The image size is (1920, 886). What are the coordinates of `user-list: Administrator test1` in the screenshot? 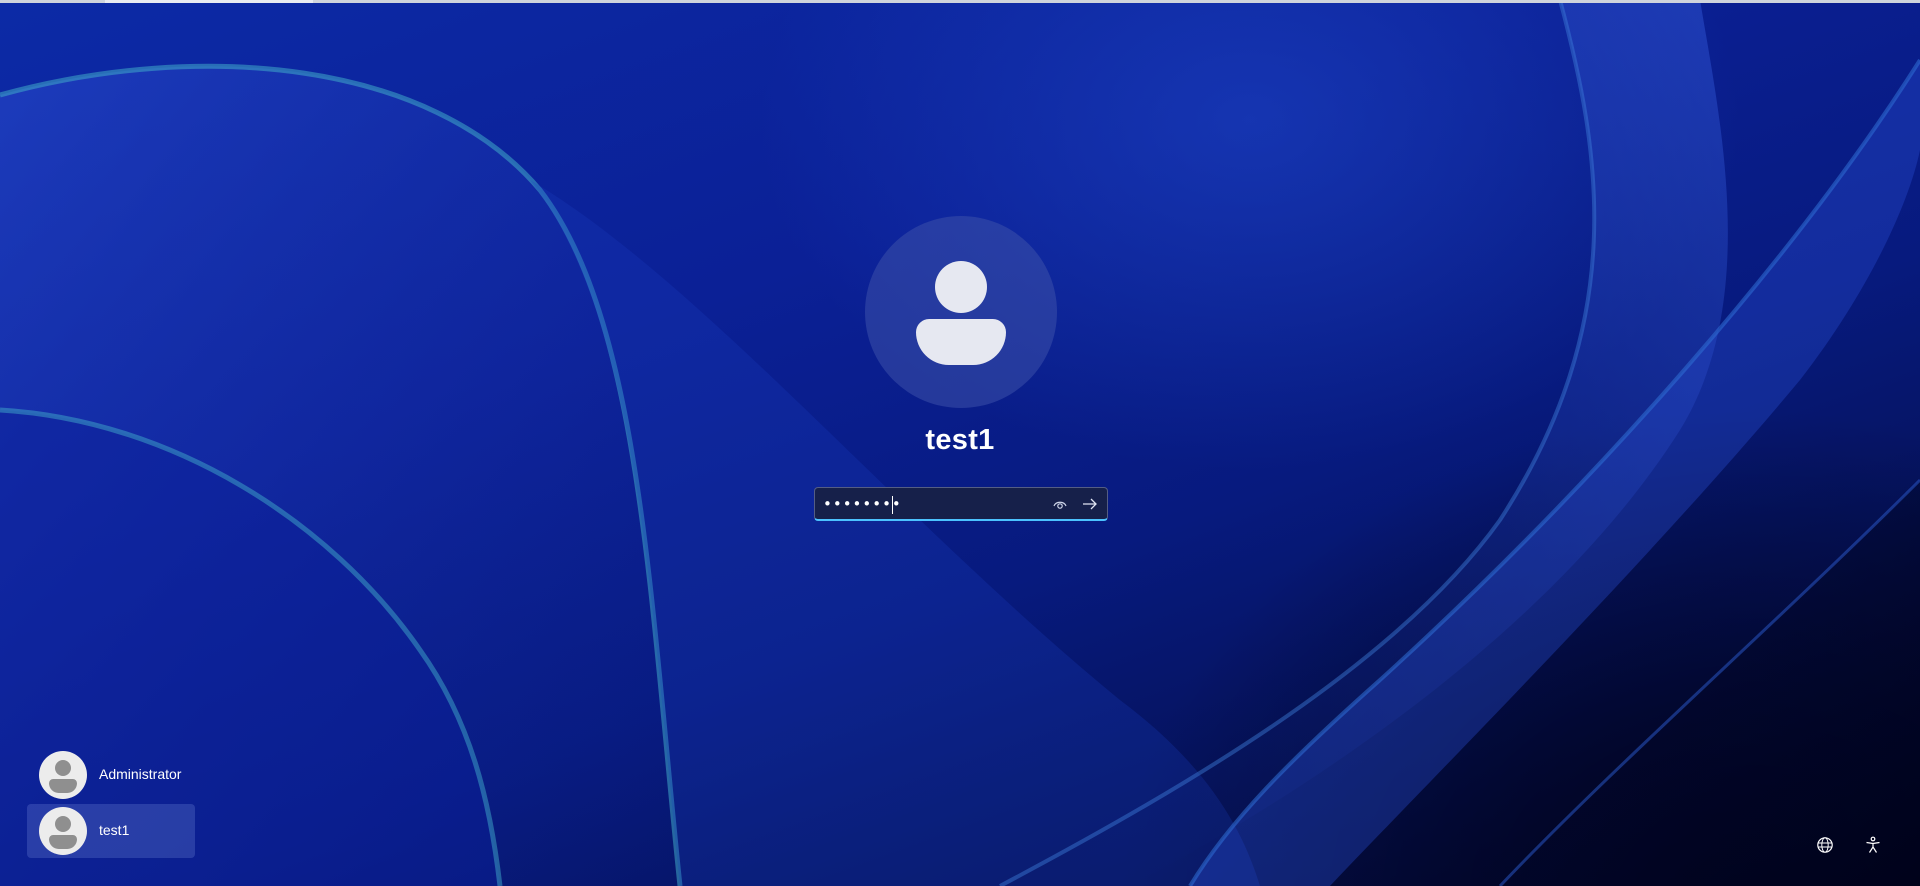 It's located at (111, 804).